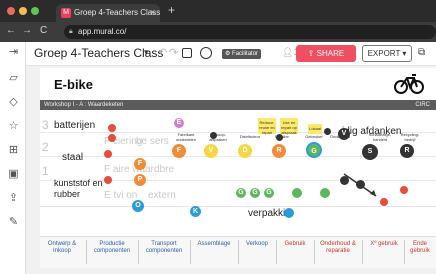 This screenshot has width=436, height=274. I want to click on row-label: batterijen, so click(74, 125).